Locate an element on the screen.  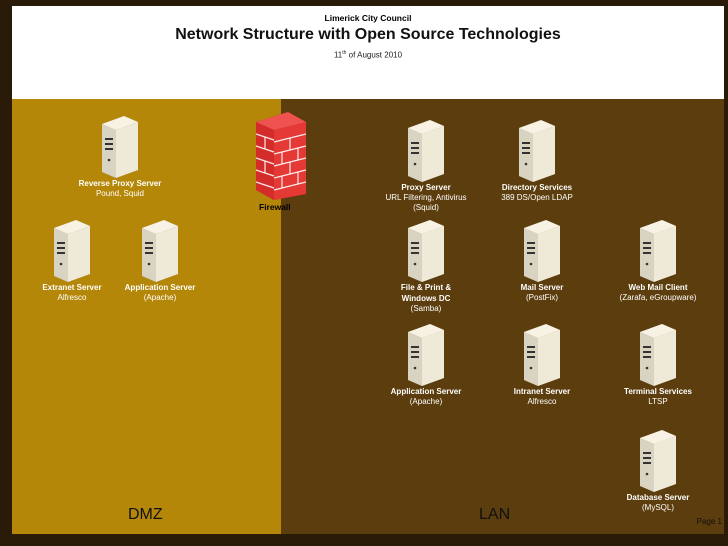
node-desc: Pound, Squid is located at coordinates (120, 193).